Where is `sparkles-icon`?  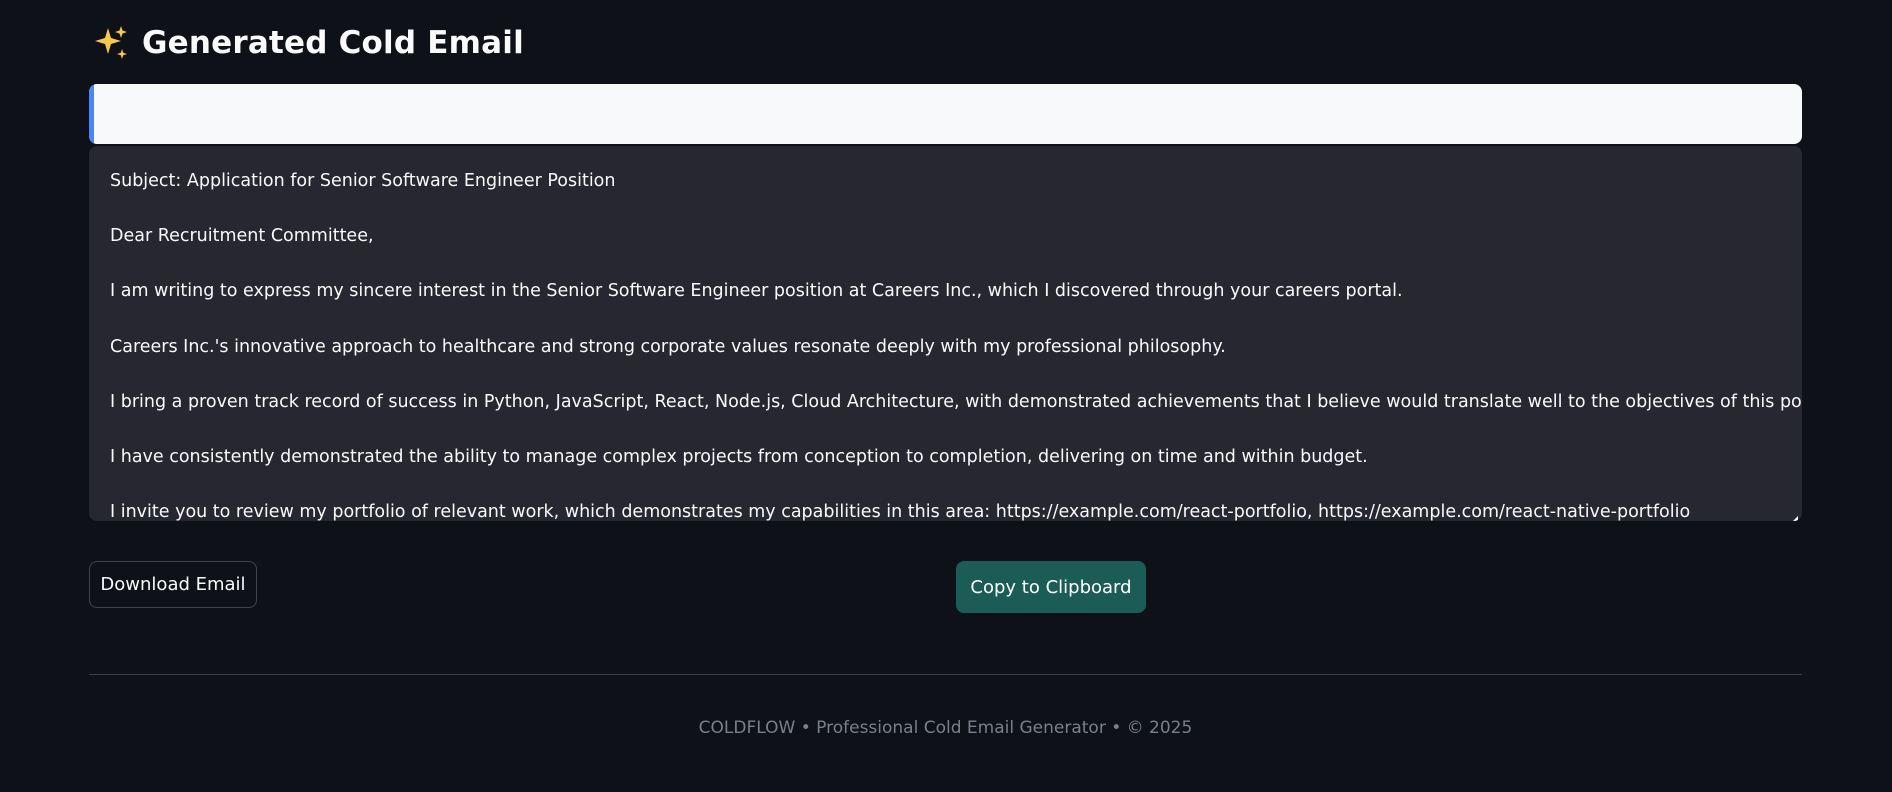 sparkles-icon is located at coordinates (111, 43).